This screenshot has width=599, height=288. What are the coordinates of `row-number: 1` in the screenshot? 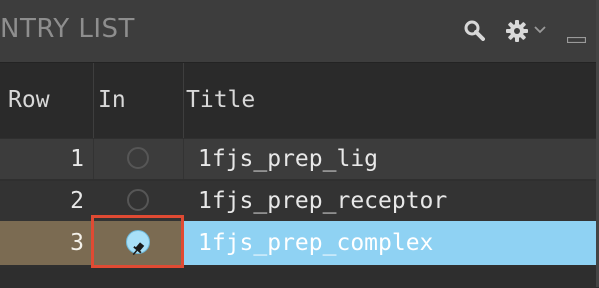 It's located at (47, 159).